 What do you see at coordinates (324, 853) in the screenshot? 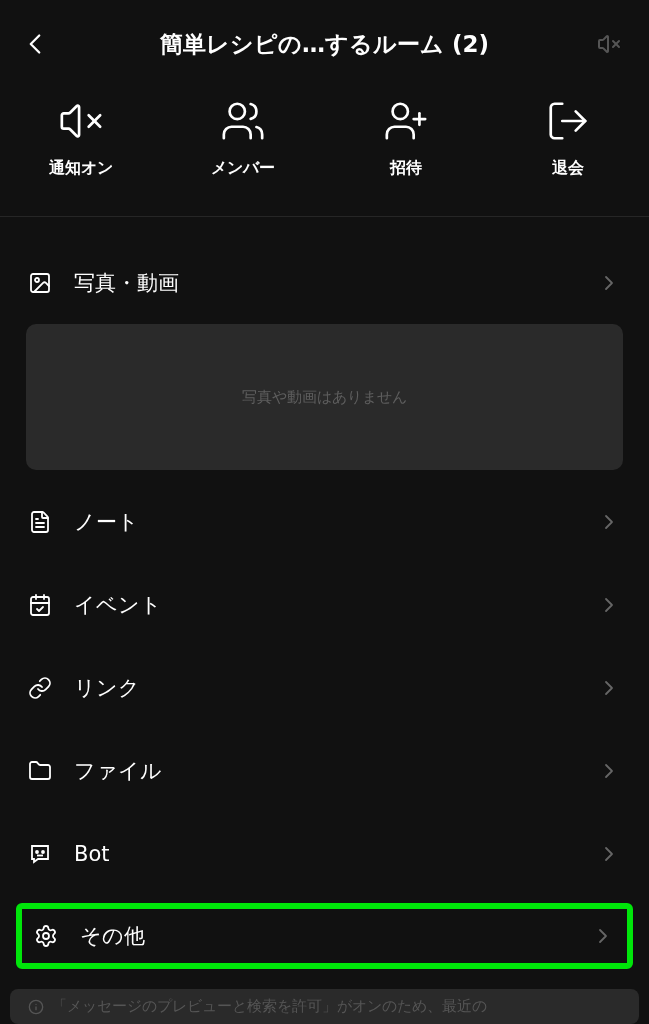
I see `menu-row: Bot` at bounding box center [324, 853].